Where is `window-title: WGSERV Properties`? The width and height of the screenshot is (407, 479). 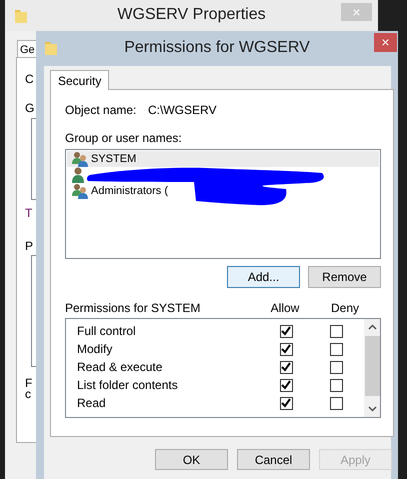 window-title: WGSERV Properties is located at coordinates (191, 15).